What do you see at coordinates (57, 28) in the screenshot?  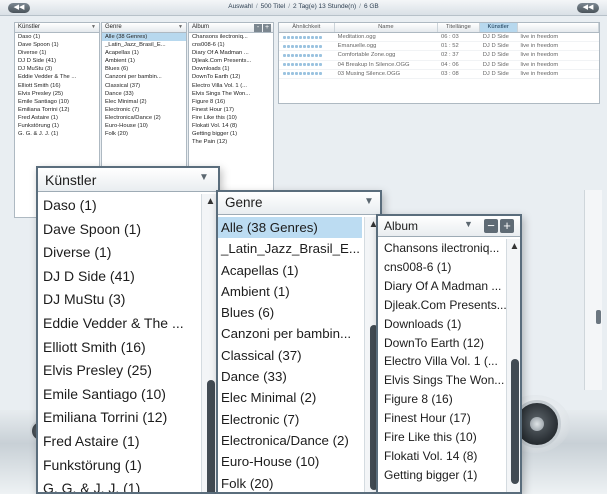 I see `artist-column-header: Künstler ▼` at bounding box center [57, 28].